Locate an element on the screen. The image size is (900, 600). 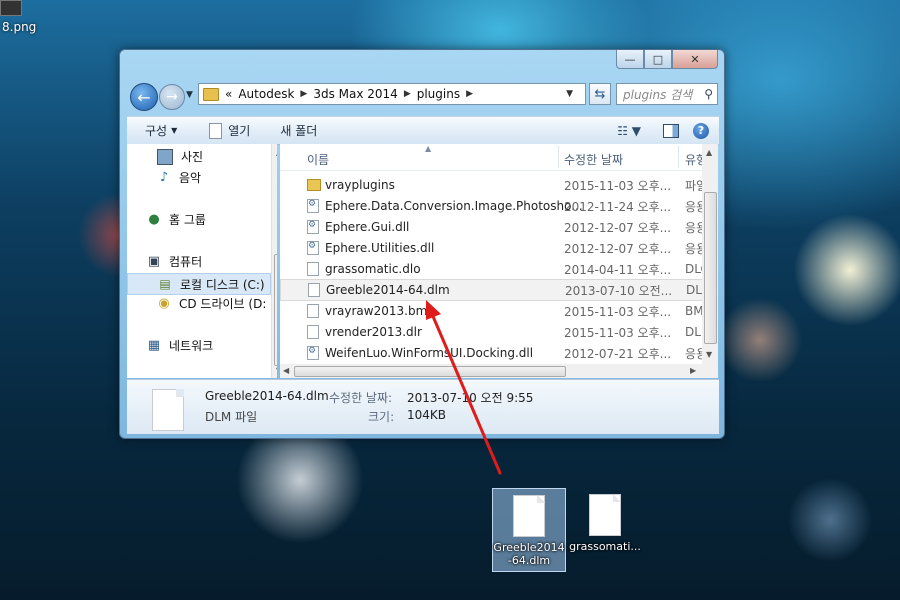
breadcrumb-plugins: plugins is located at coordinates (438, 94).